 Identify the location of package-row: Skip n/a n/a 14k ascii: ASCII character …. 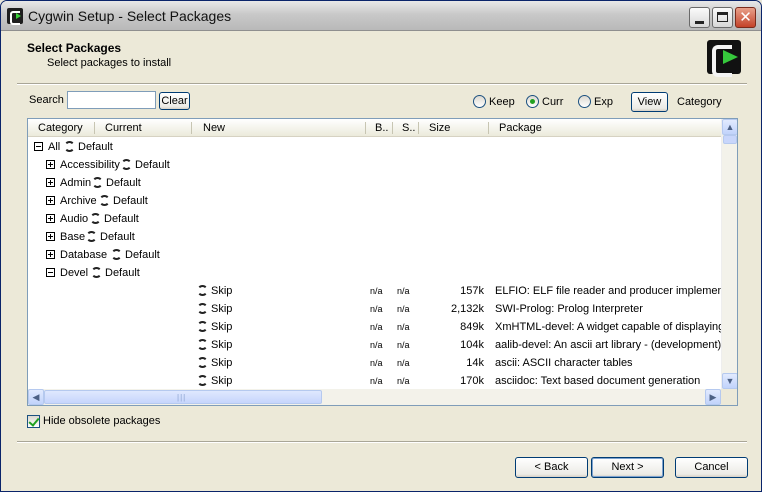
(374, 363).